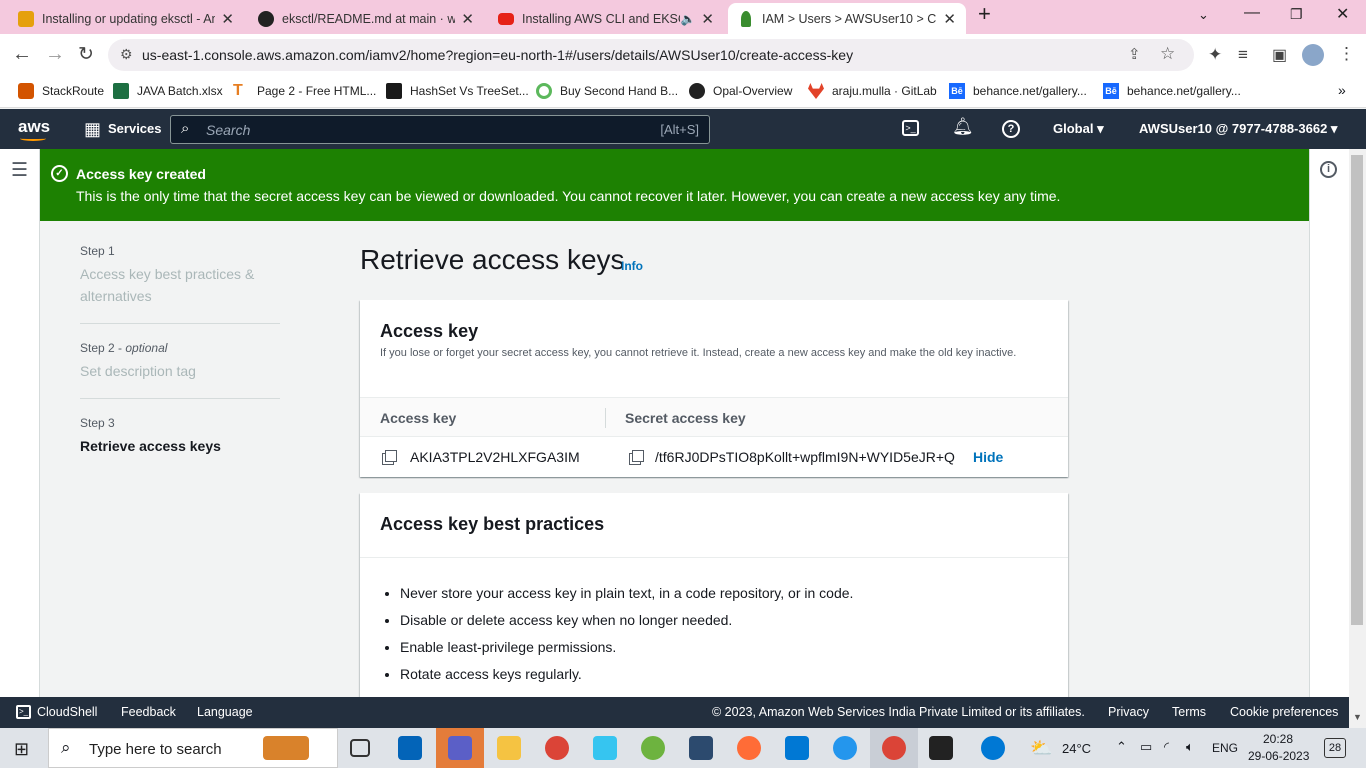 This screenshot has height=768, width=1366. Describe the element at coordinates (1357, 390) in the screenshot. I see `scrollbar-thumb` at that location.